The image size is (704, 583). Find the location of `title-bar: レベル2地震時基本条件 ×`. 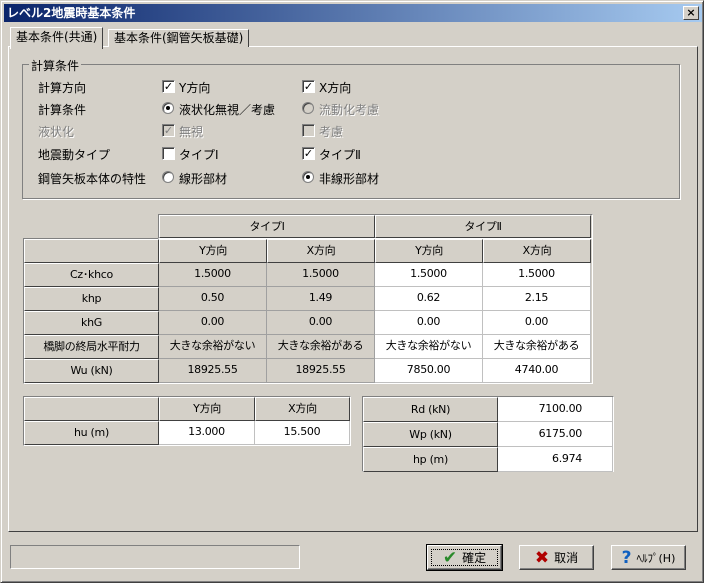

title-bar: レベル2地震時基本条件 × is located at coordinates (353, 13).